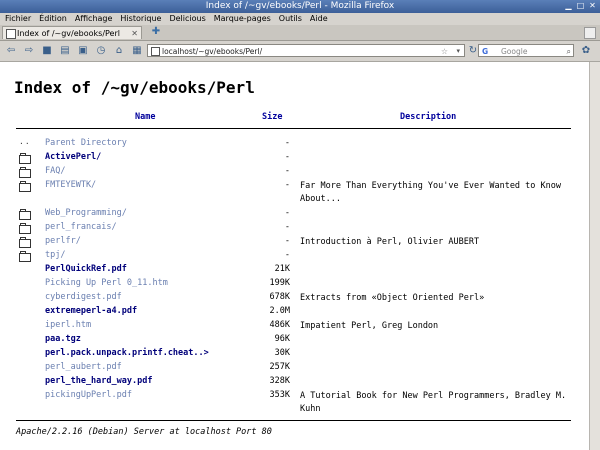 Image resolution: width=600 pixels, height=450 pixels. What do you see at coordinates (279, 283) in the screenshot?
I see `file-size: 199K` at bounding box center [279, 283].